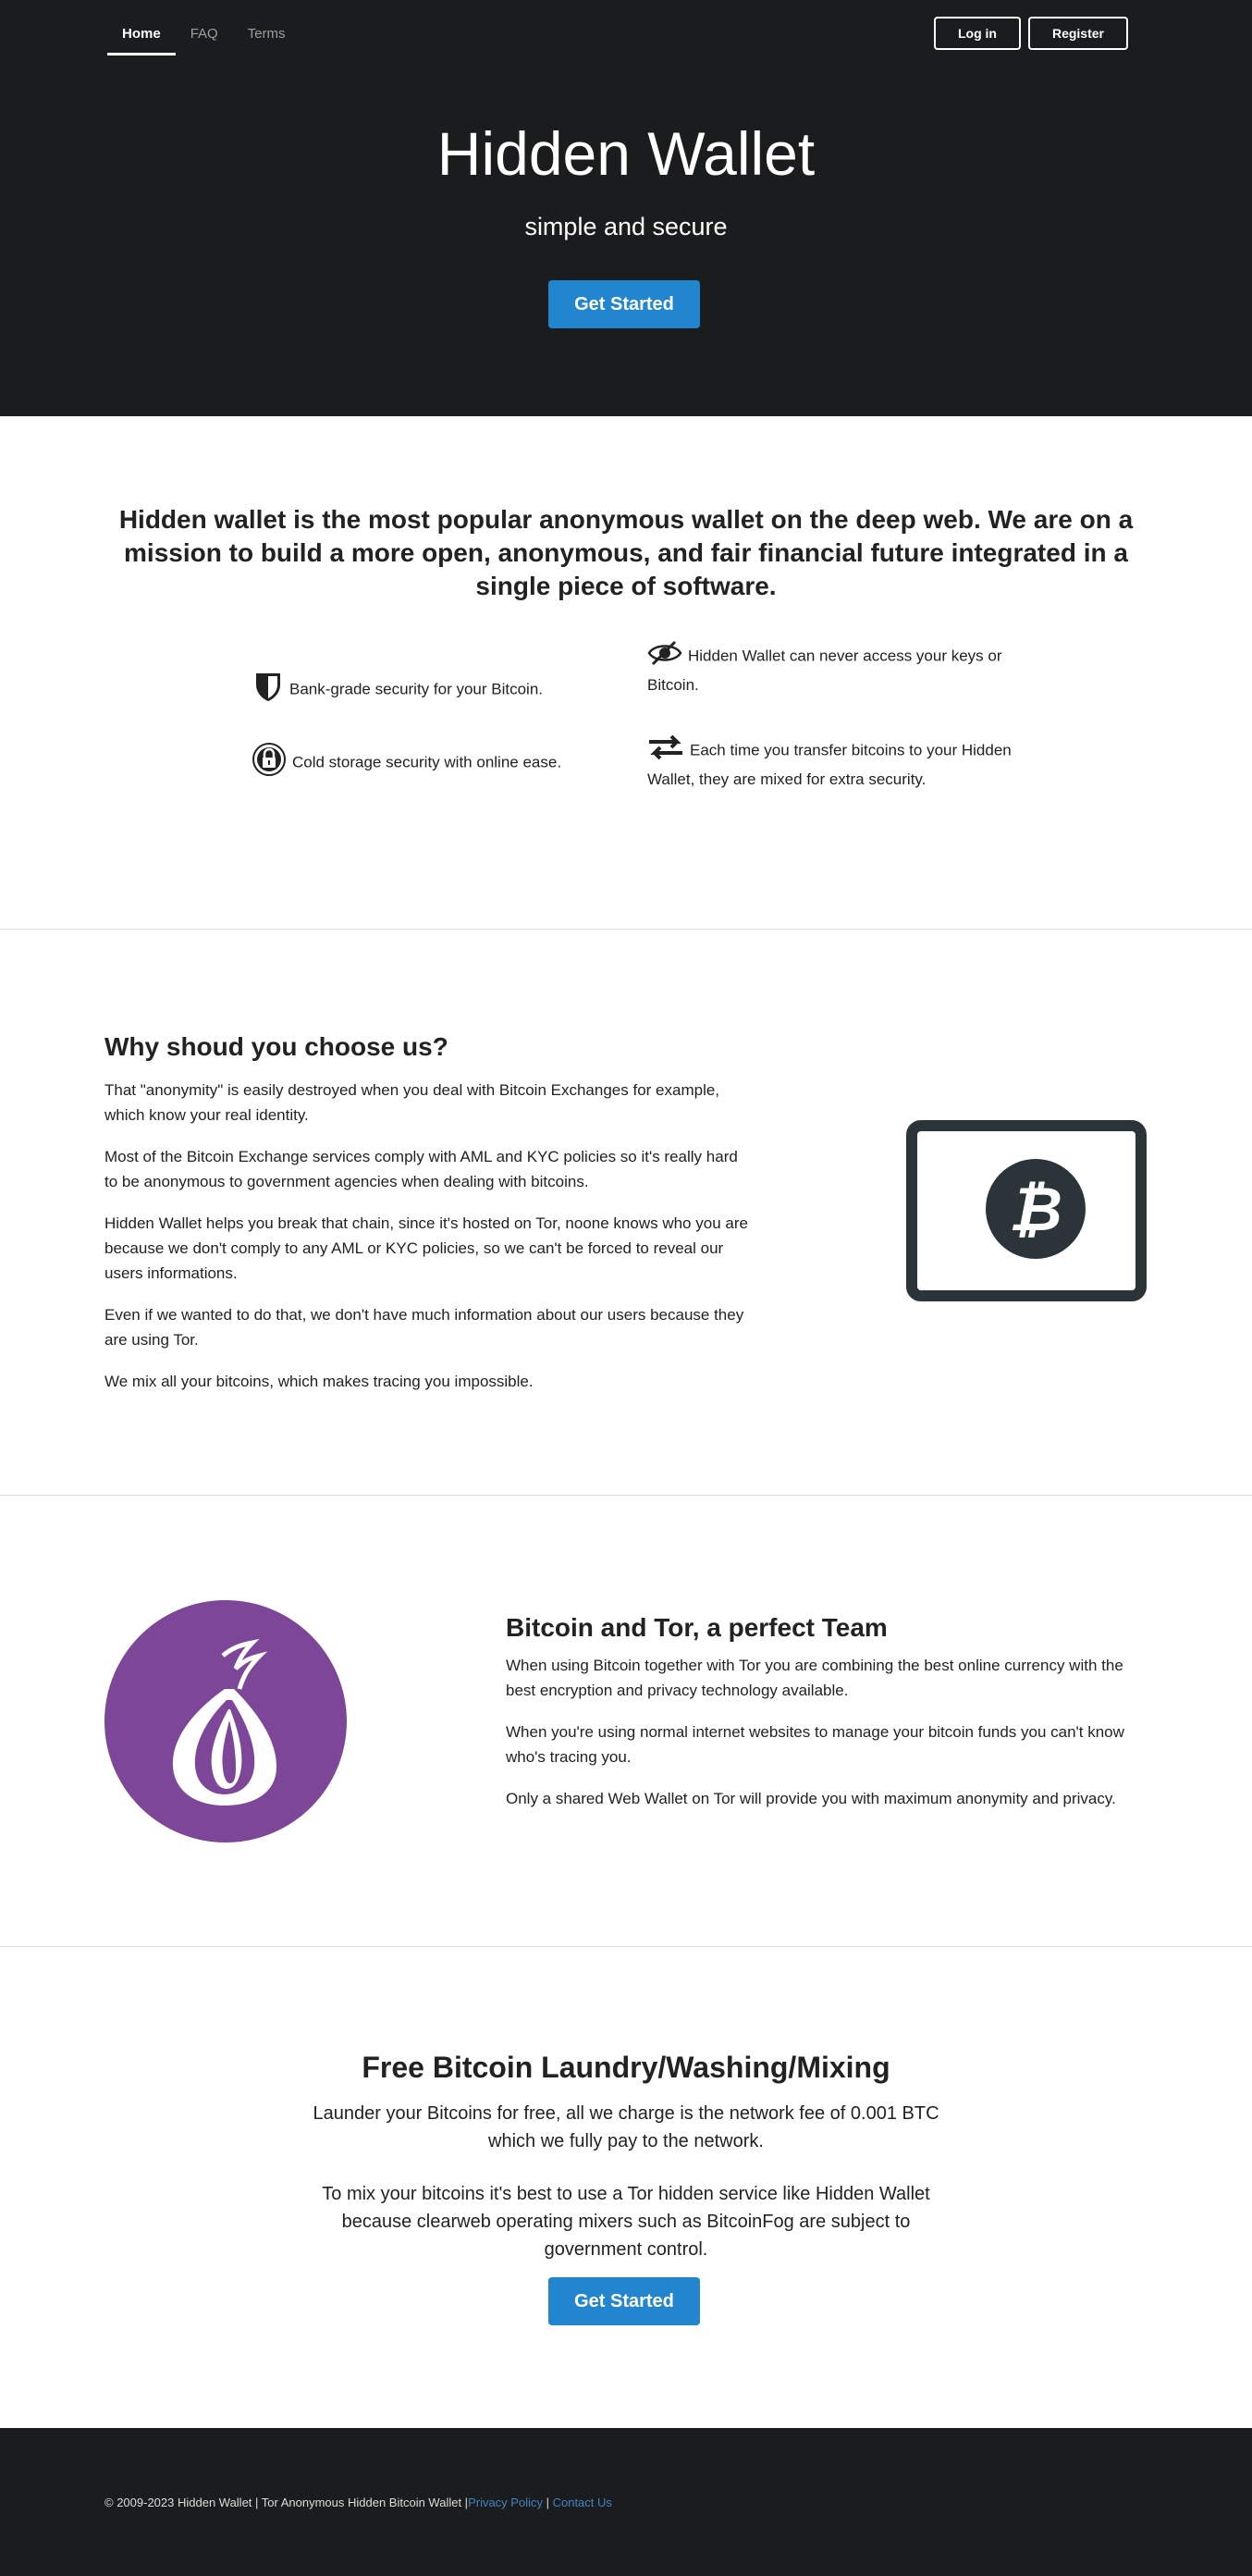 This screenshot has width=1252, height=2576. What do you see at coordinates (276, 1046) in the screenshot?
I see `why-heading: Why shoud you choose us?` at bounding box center [276, 1046].